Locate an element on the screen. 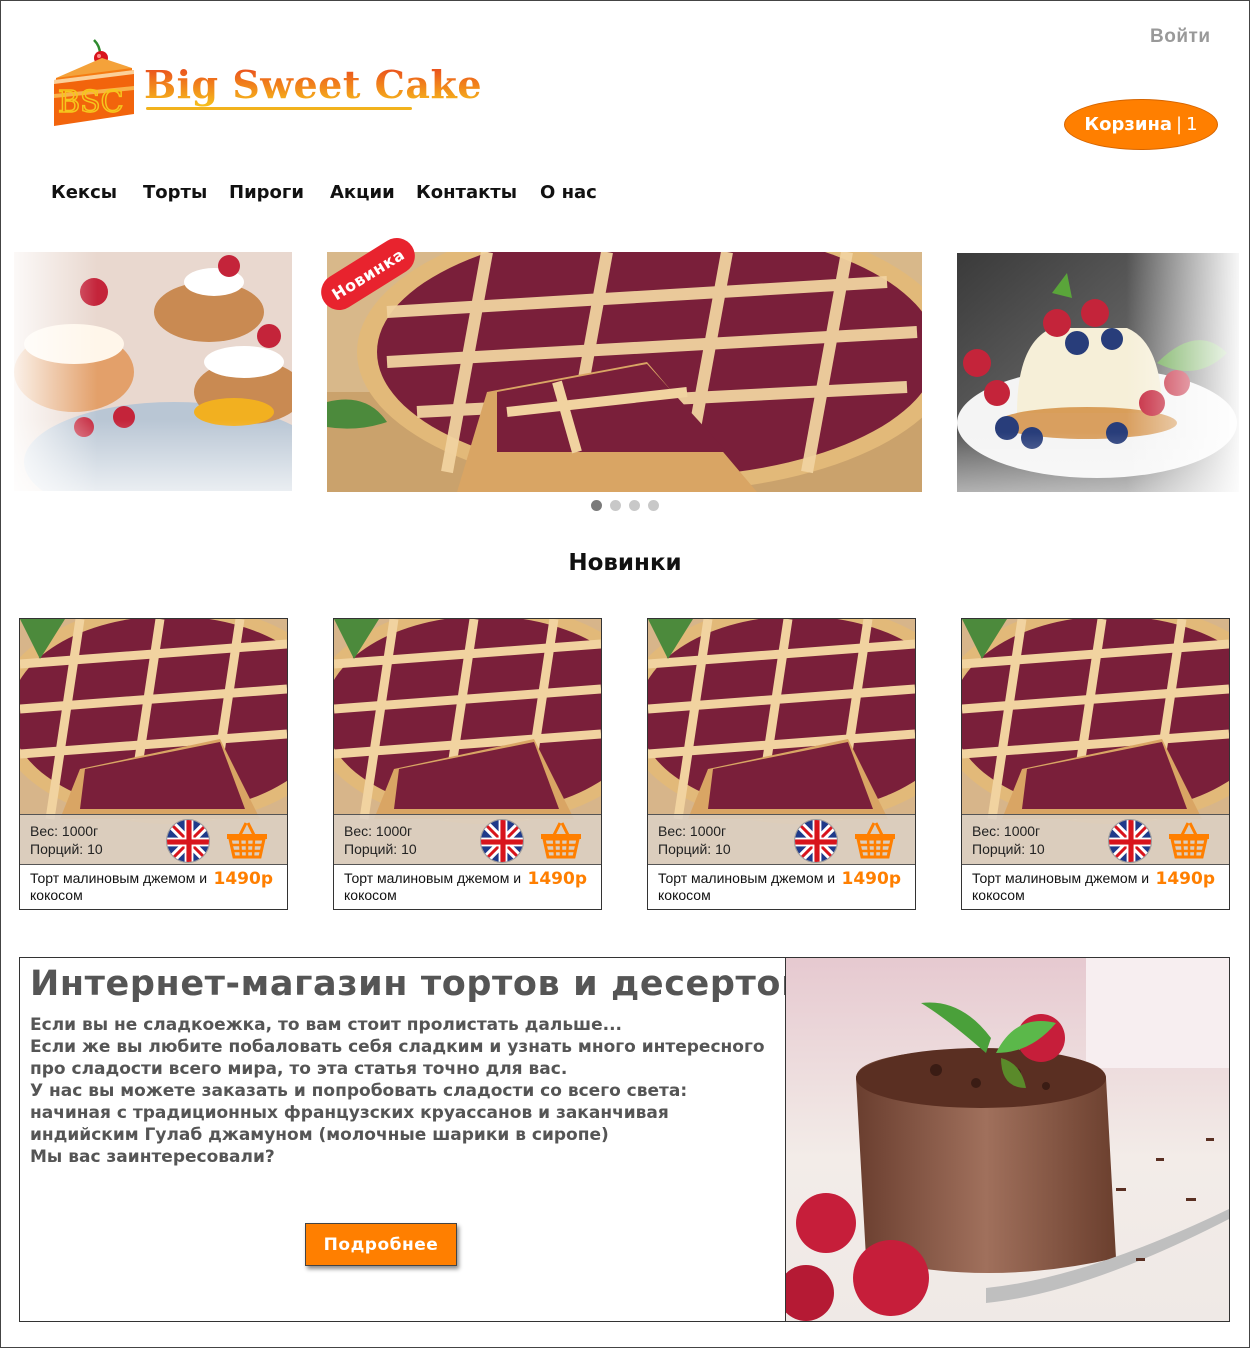 The width and height of the screenshot is (1250, 1348). chocolate-dessert-image is located at coordinates (1003, 1139).